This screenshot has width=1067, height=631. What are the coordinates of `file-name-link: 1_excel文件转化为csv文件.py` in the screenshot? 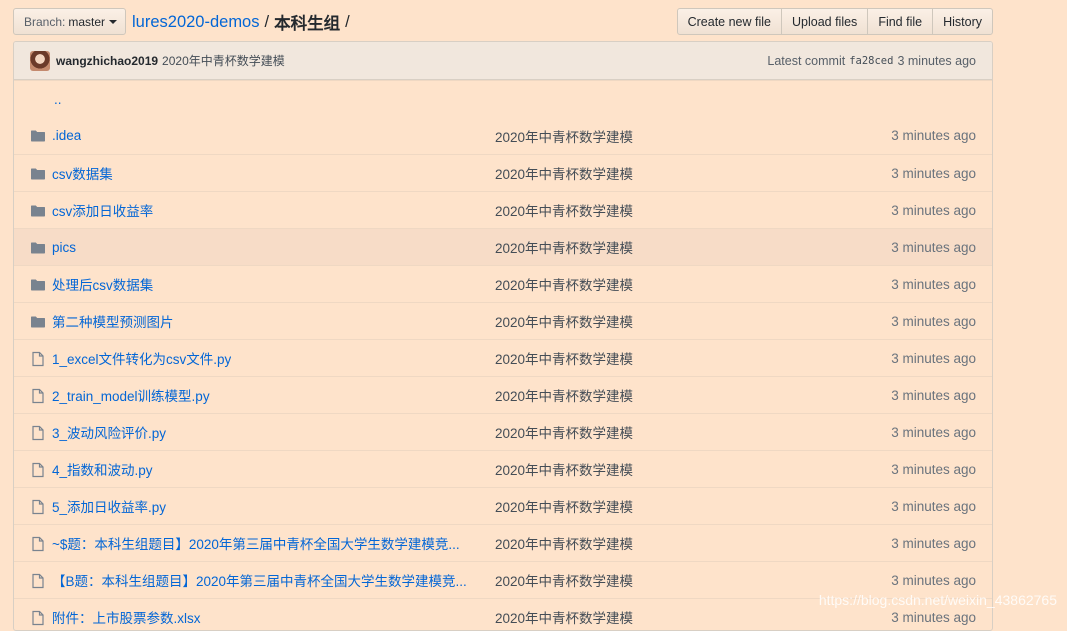 It's located at (141, 358).